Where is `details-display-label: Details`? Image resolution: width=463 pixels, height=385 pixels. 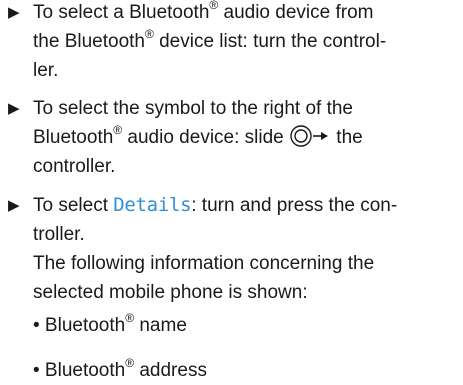
details-display-label: Details is located at coordinates (152, 205).